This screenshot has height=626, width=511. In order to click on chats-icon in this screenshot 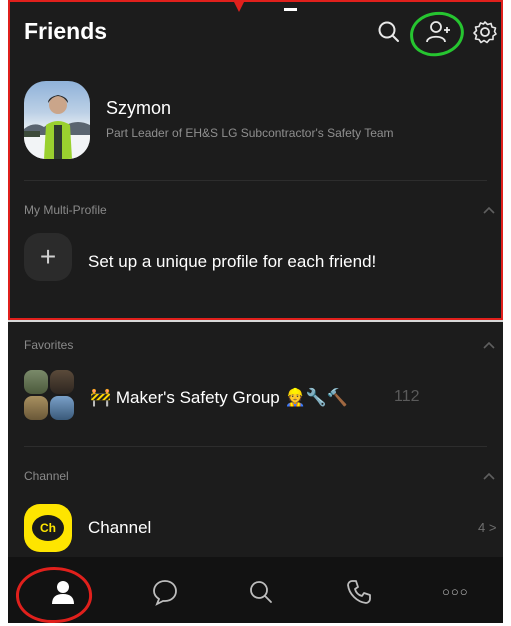, I will do `click(165, 592)`.